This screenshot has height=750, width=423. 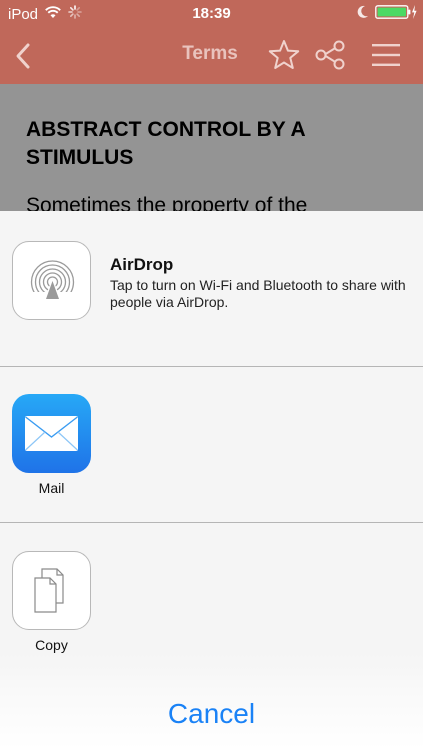 I want to click on share-icon, so click(x=330, y=55).